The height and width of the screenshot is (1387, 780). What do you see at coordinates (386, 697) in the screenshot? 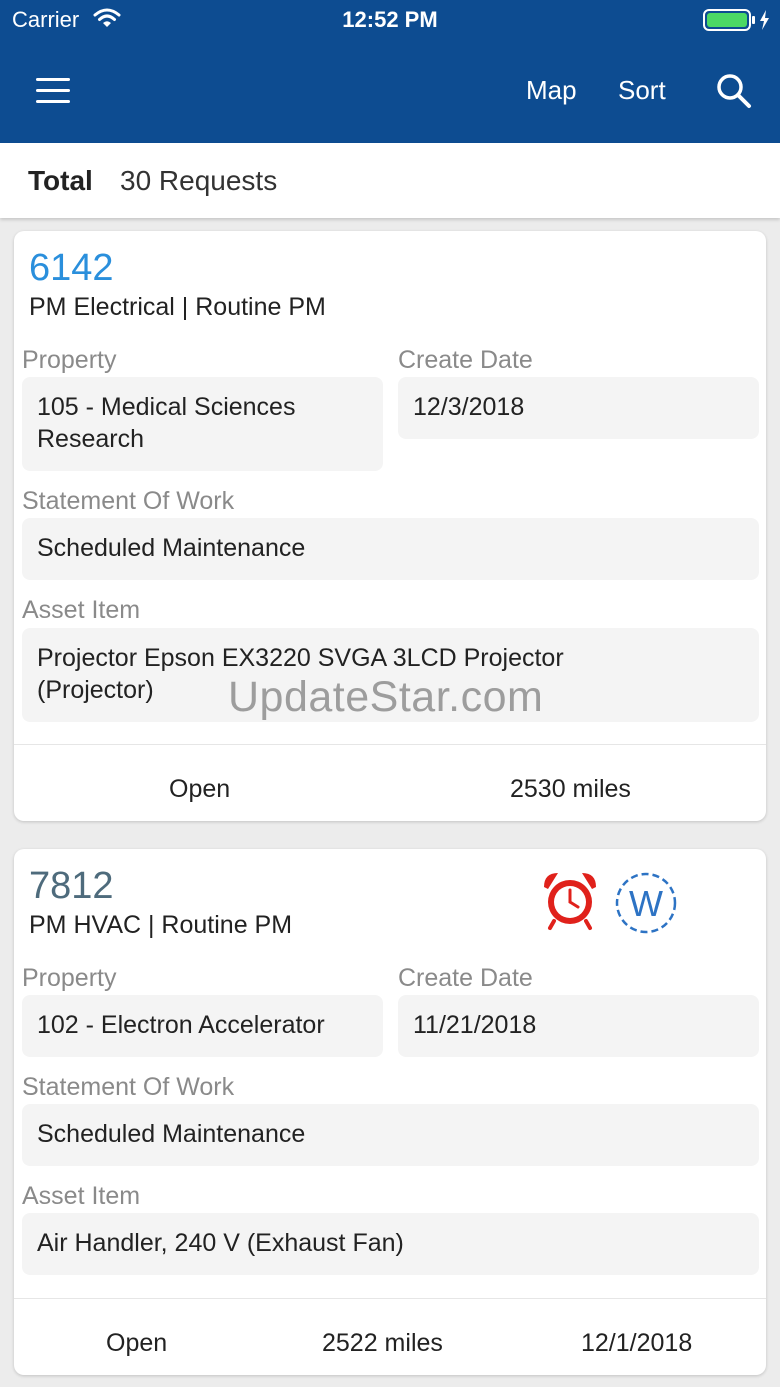
I see `watermark-text: UpdateStar.com` at bounding box center [386, 697].